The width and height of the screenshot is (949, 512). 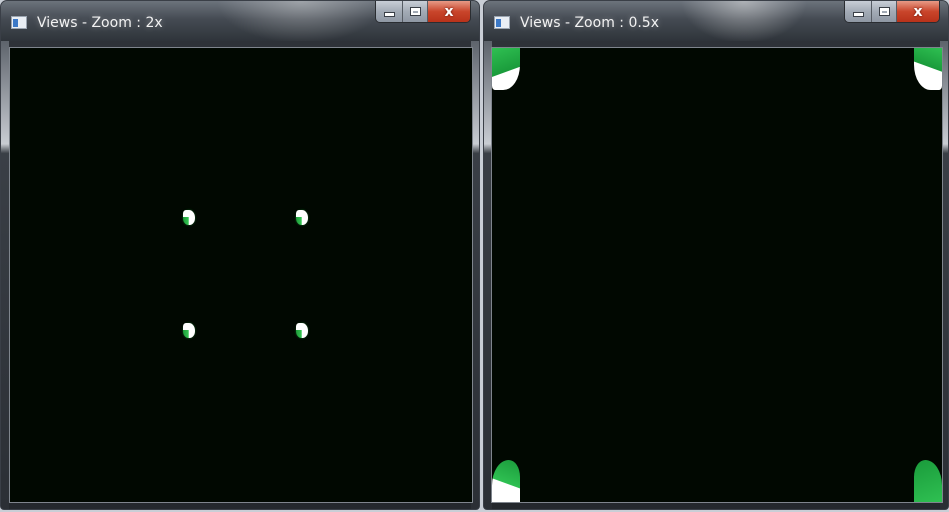 I want to click on marker-corner-top-left, so click(x=506, y=69).